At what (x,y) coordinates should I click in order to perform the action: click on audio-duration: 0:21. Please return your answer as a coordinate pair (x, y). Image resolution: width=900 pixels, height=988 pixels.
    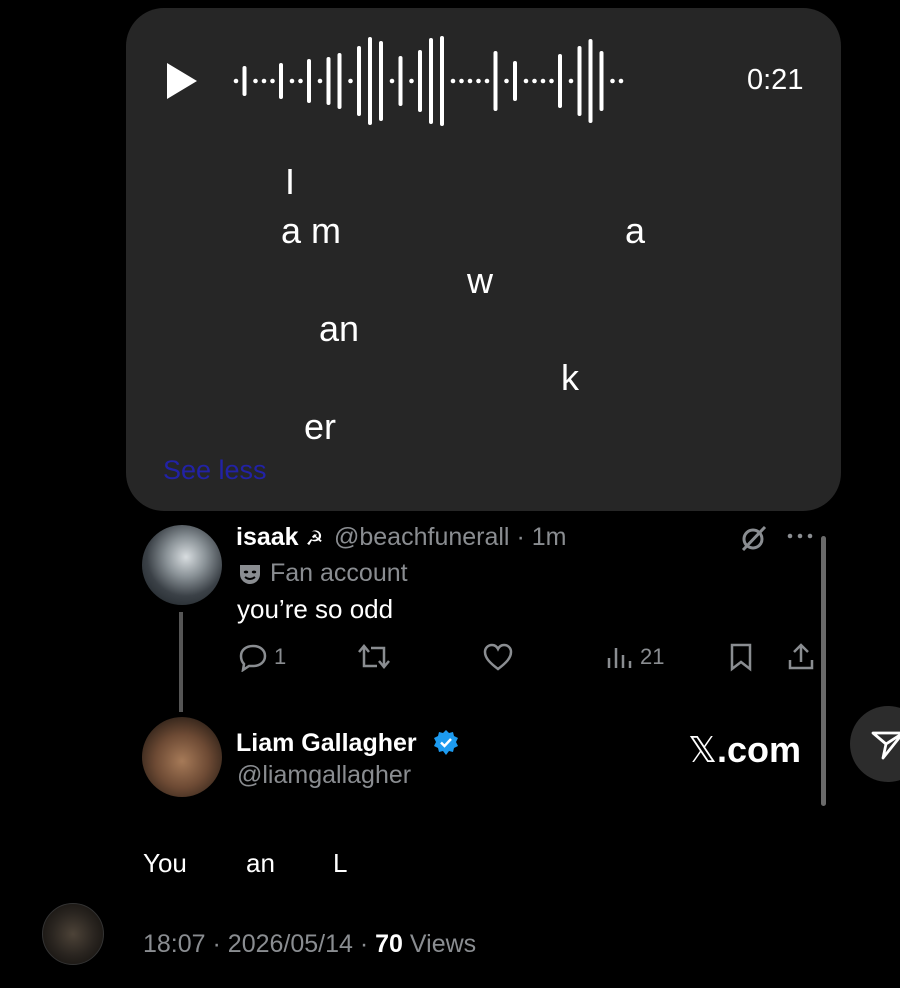
    Looking at the image, I should click on (775, 80).